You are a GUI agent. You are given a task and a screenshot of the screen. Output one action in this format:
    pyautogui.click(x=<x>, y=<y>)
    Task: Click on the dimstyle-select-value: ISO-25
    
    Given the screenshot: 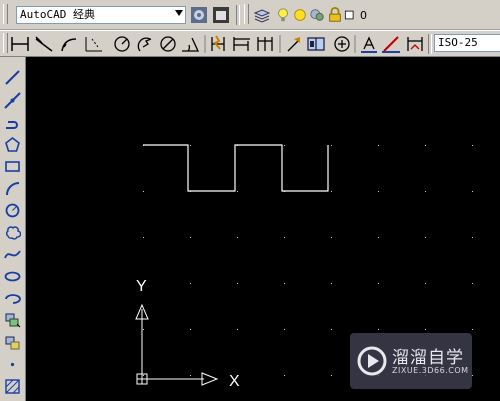 What is the action you would take?
    pyautogui.click(x=458, y=42)
    